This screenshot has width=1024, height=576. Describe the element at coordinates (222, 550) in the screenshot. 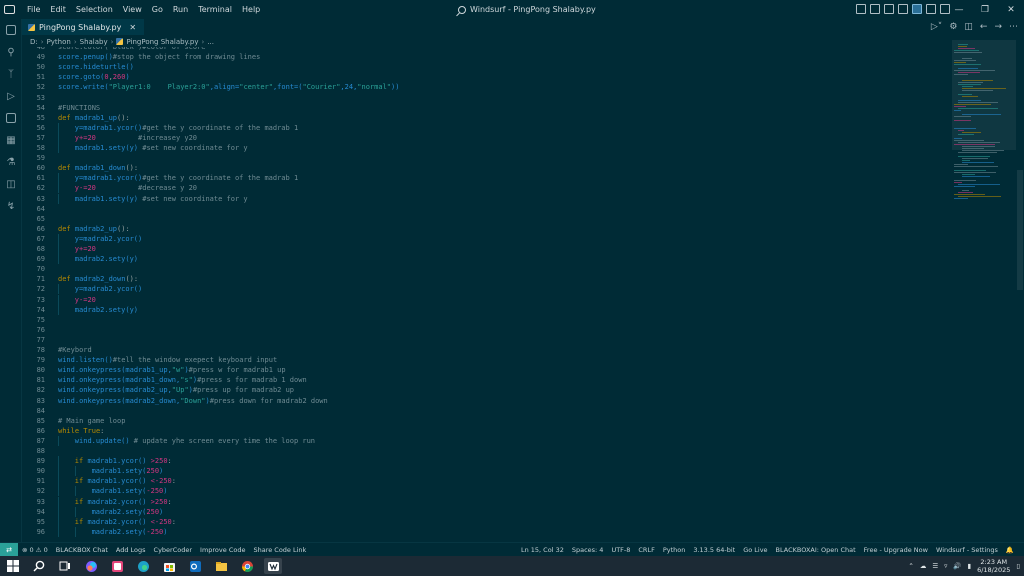

I see `status-improve-code: Improve Code` at that location.